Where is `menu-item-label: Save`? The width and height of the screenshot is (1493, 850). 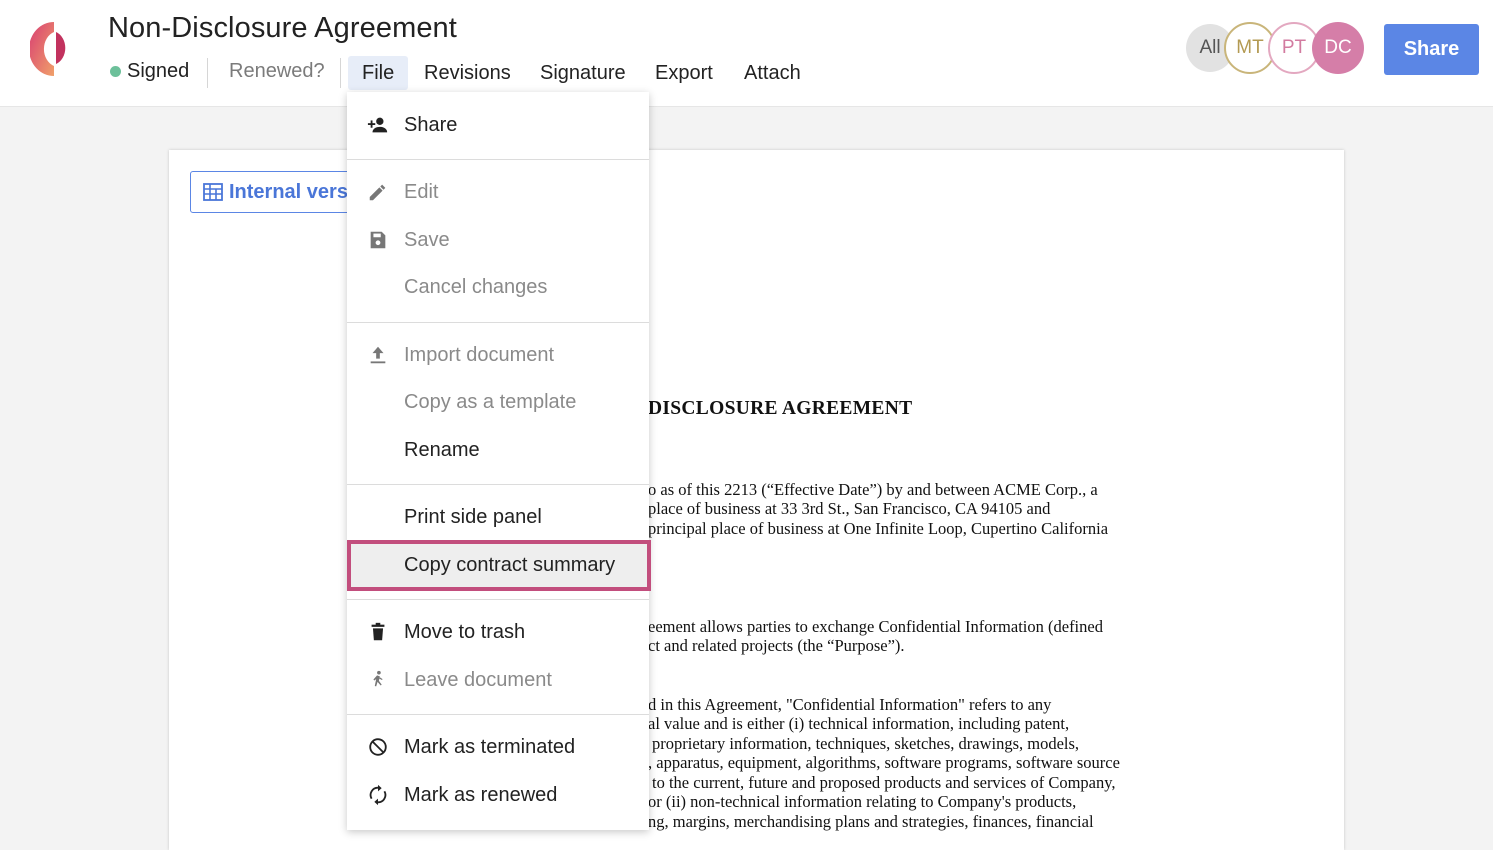 menu-item-label: Save is located at coordinates (427, 239).